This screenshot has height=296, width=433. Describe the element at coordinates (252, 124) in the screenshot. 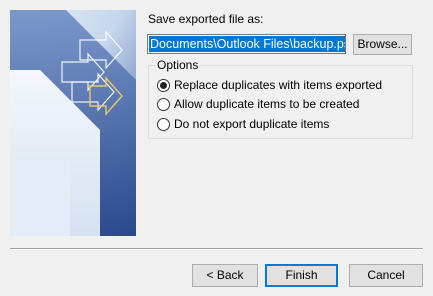

I see `option-label: Do not export duplicate items` at that location.